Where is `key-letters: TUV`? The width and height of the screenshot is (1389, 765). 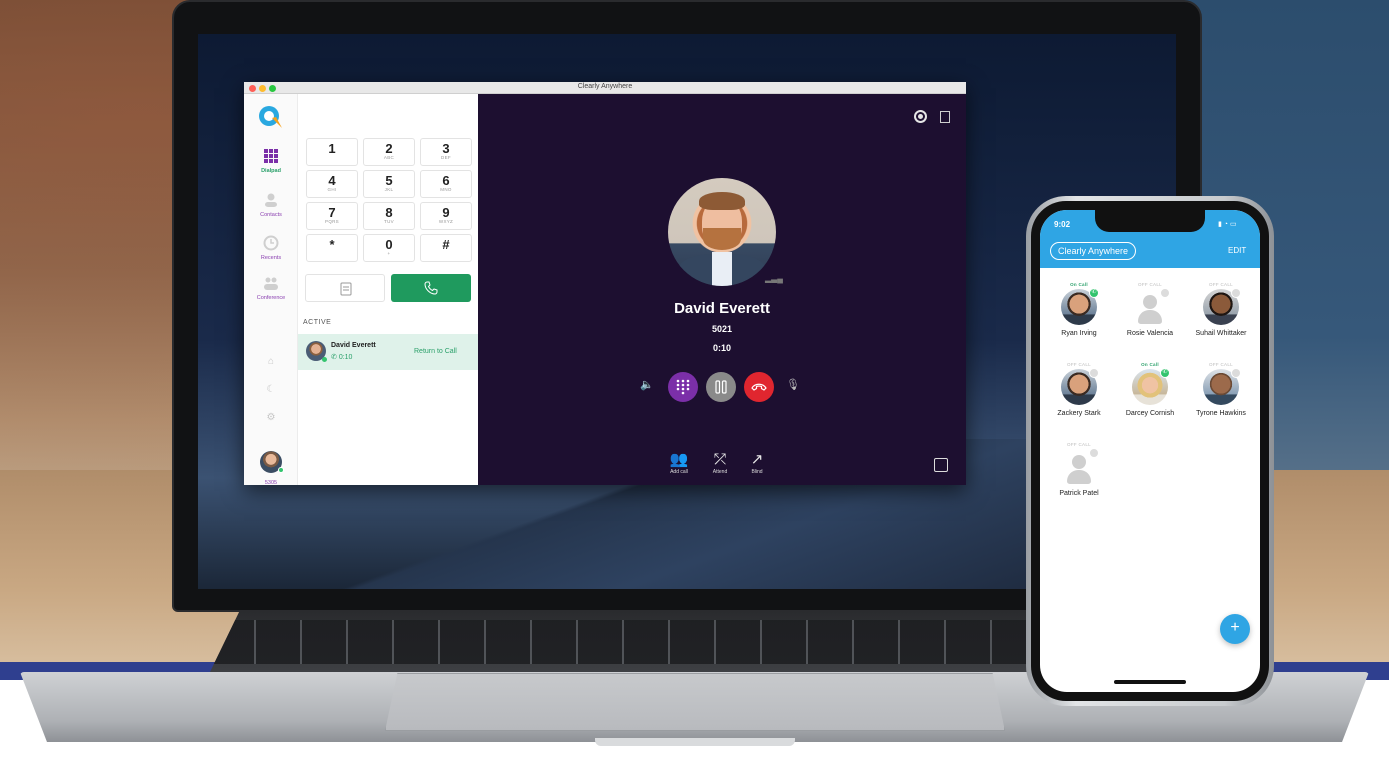
key-letters: TUV is located at coordinates (389, 221).